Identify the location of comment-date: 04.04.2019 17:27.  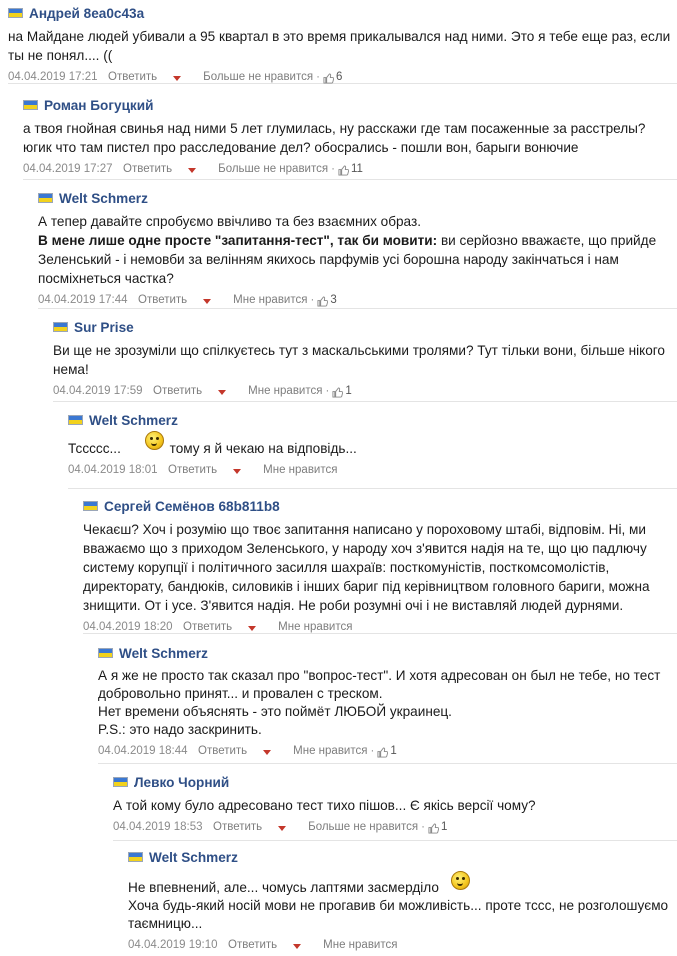
(68, 169).